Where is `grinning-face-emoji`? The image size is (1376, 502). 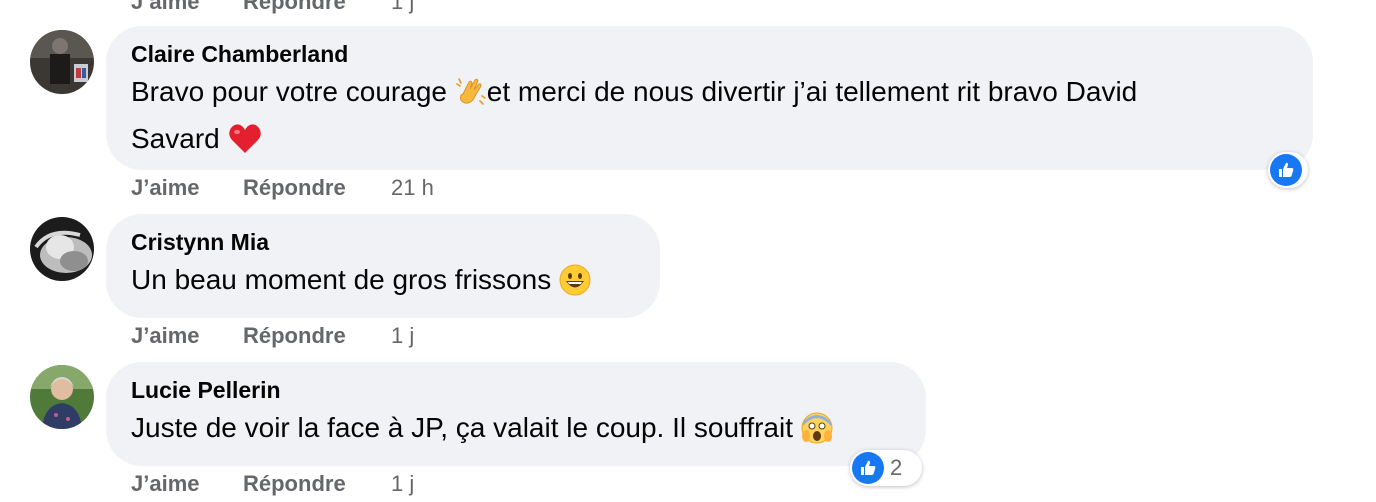
grinning-face-emoji is located at coordinates (575, 285).